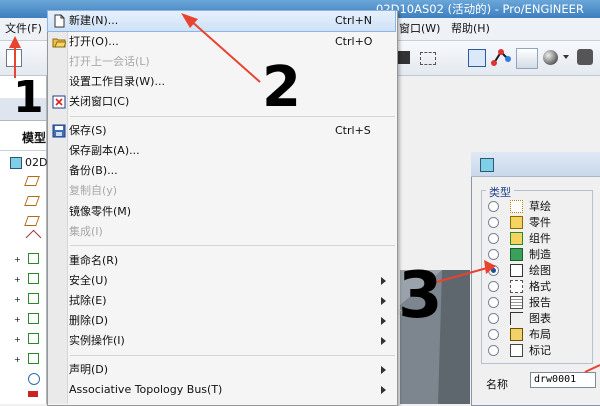 The width and height of the screenshot is (600, 406). I want to click on annotation-step-1: 1, so click(28, 97).